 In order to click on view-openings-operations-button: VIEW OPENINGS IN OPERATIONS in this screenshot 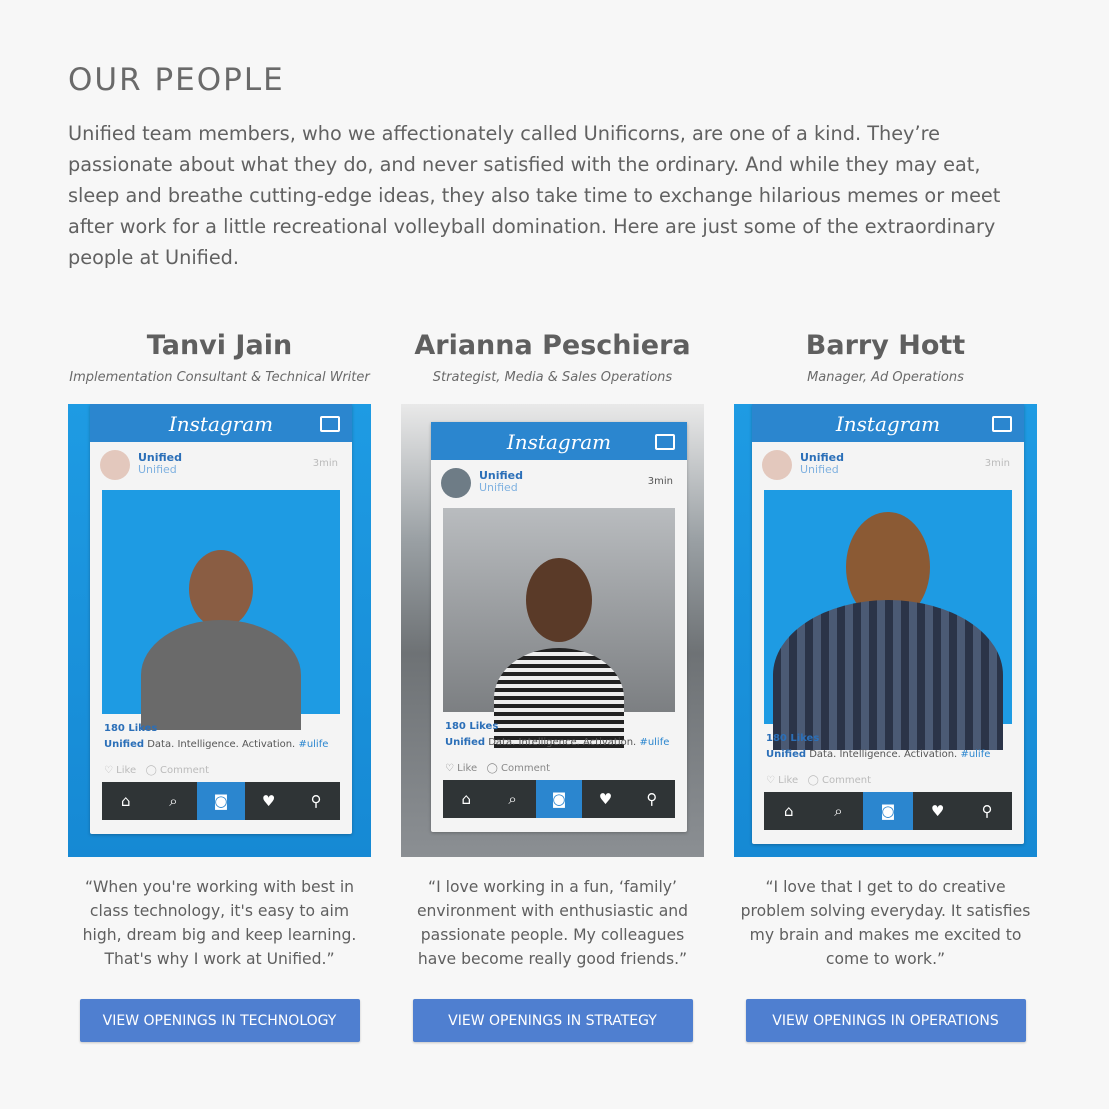, I will do `click(885, 1020)`.